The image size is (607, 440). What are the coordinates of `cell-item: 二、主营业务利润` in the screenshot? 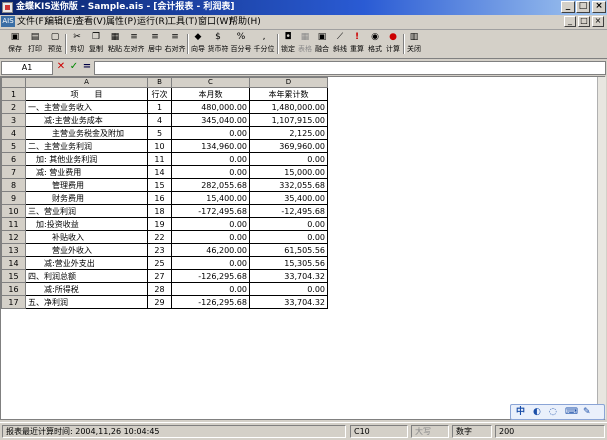 It's located at (86, 146).